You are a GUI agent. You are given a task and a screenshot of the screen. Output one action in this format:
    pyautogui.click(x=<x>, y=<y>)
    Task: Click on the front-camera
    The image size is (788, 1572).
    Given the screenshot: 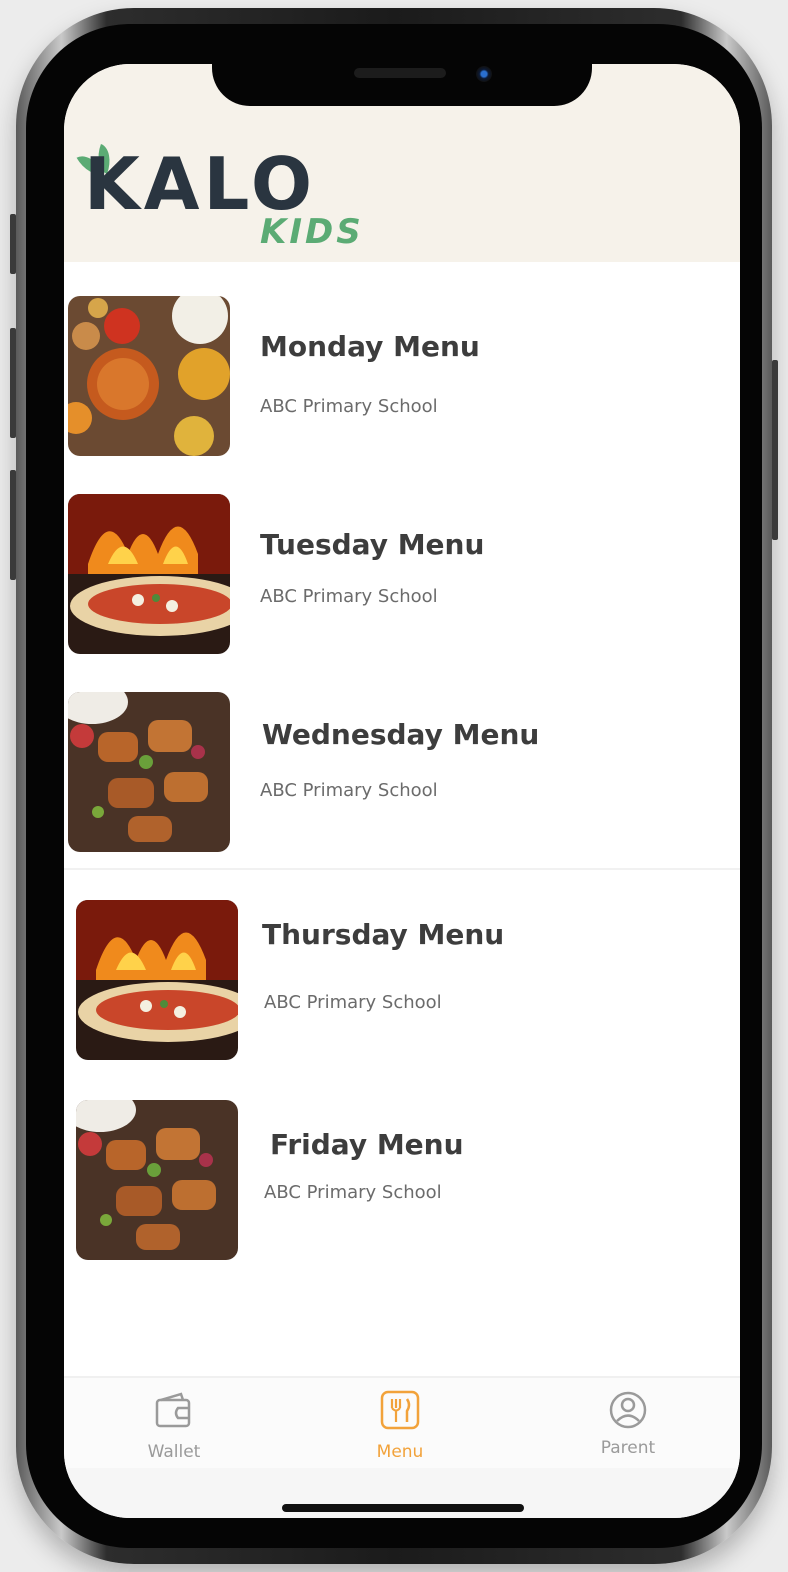 What is the action you would take?
    pyautogui.click(x=484, y=74)
    